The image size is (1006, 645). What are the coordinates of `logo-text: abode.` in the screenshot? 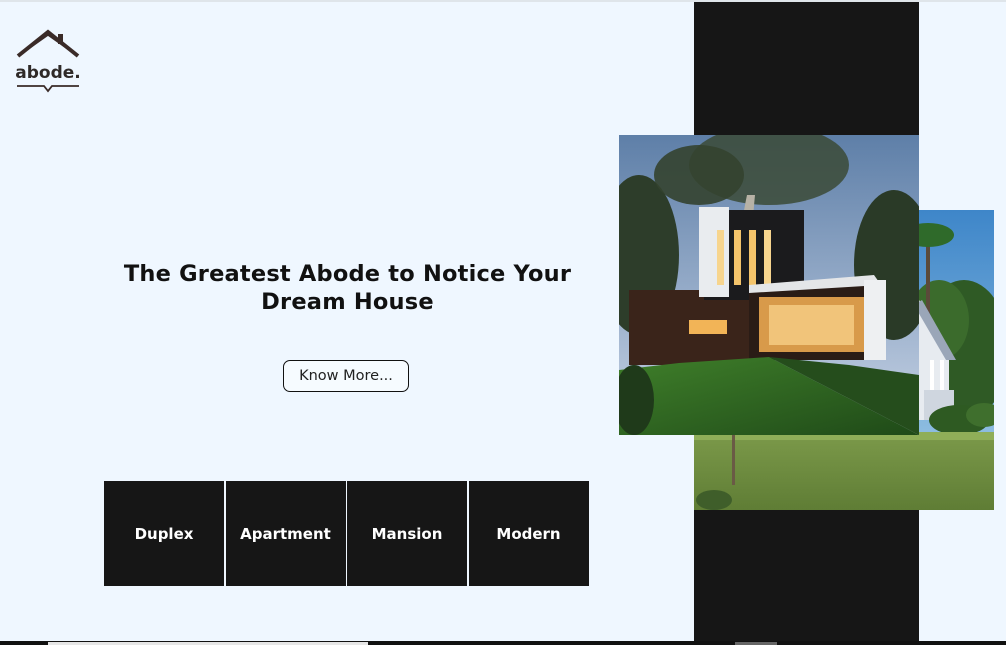 It's located at (47, 73).